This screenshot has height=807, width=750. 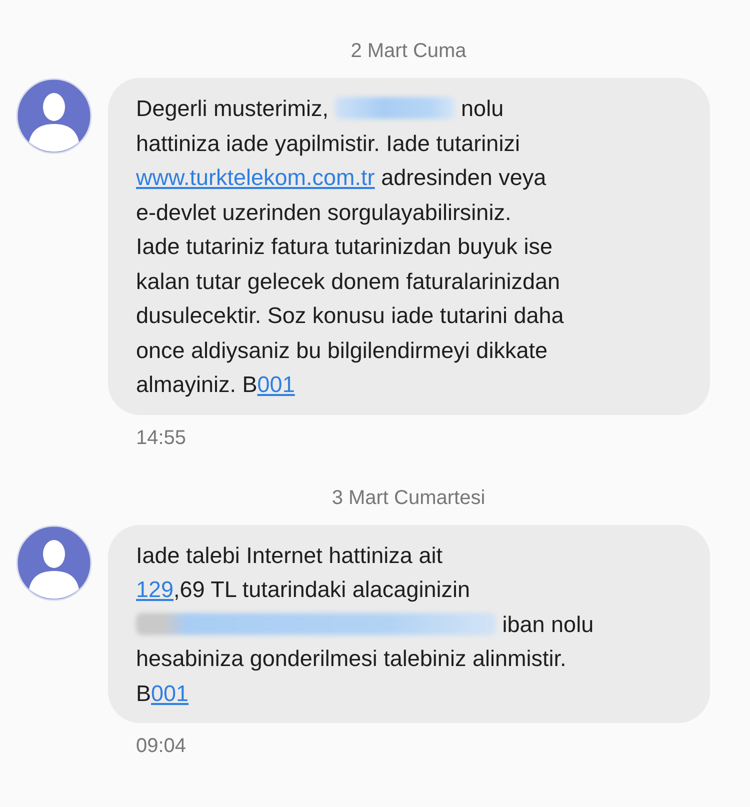 What do you see at coordinates (409, 51) in the screenshot?
I see `date-header: 2 Mart Cuma` at bounding box center [409, 51].